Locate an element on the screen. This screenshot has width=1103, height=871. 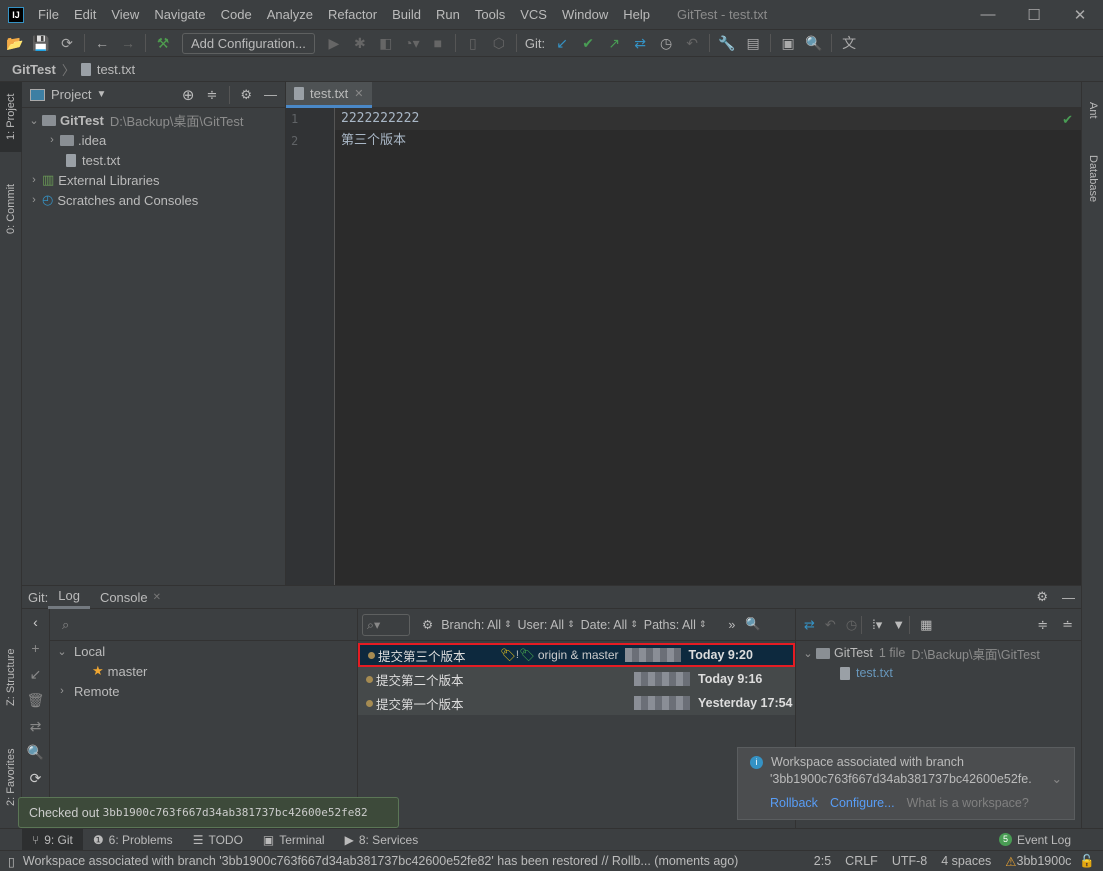
tool-services: ▶ 8: Services is located at coordinates (382, 840).